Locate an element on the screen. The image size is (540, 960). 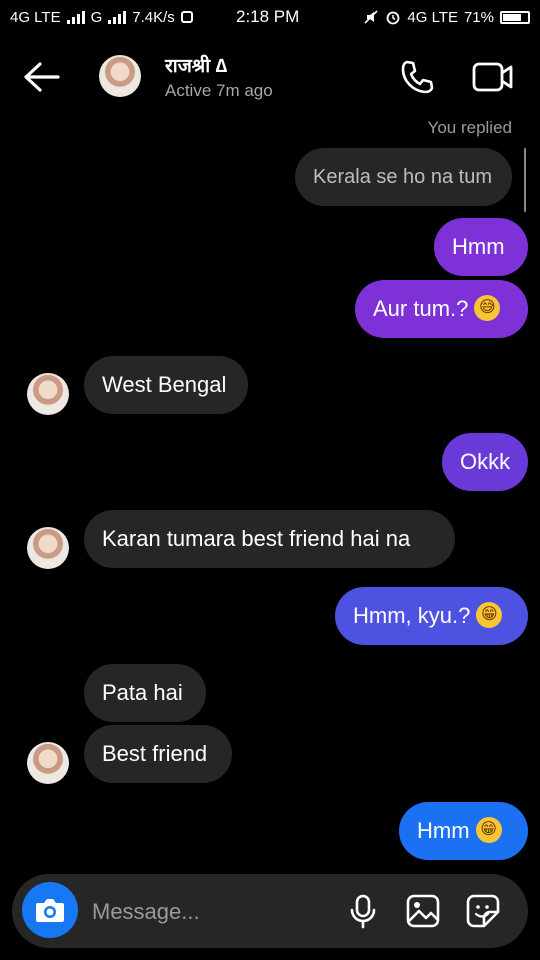
battery-percent: 71% is located at coordinates (478, 17).